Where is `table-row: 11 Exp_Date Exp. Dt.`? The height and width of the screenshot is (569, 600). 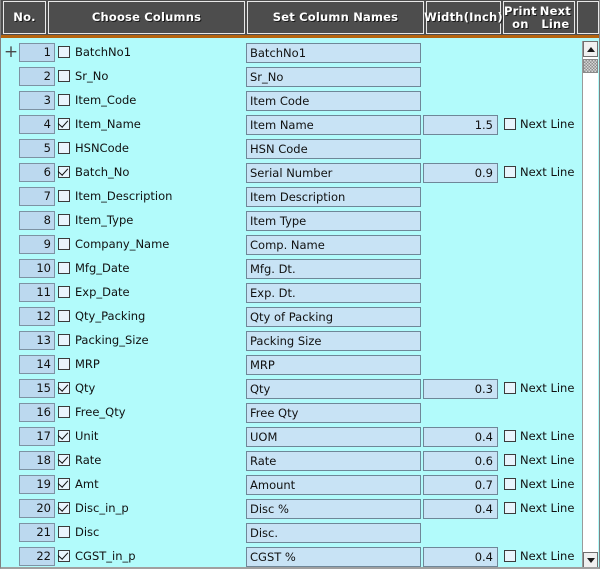 table-row: 11 Exp_Date Exp. Dt. is located at coordinates (293, 293).